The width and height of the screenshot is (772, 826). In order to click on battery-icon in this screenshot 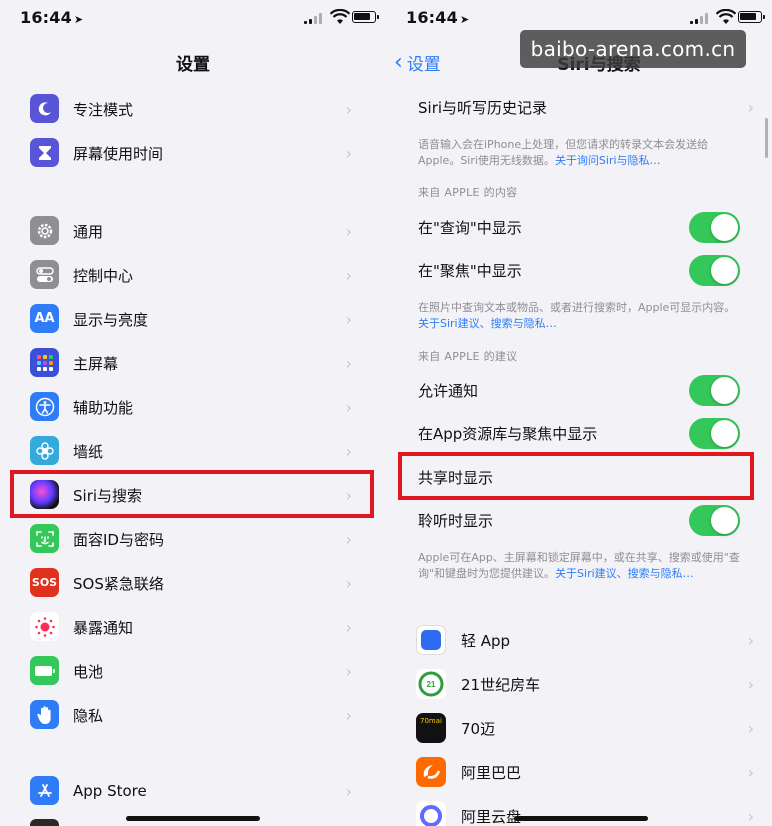, I will do `click(44, 670)`.